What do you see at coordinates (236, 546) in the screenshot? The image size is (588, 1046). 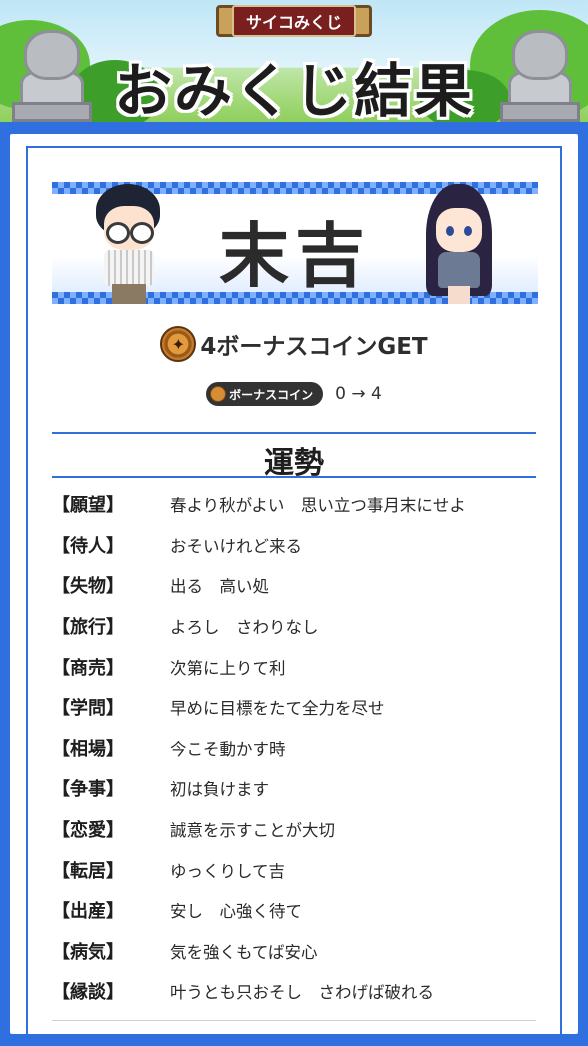 I see `fortune-value: おそいけれど来る` at bounding box center [236, 546].